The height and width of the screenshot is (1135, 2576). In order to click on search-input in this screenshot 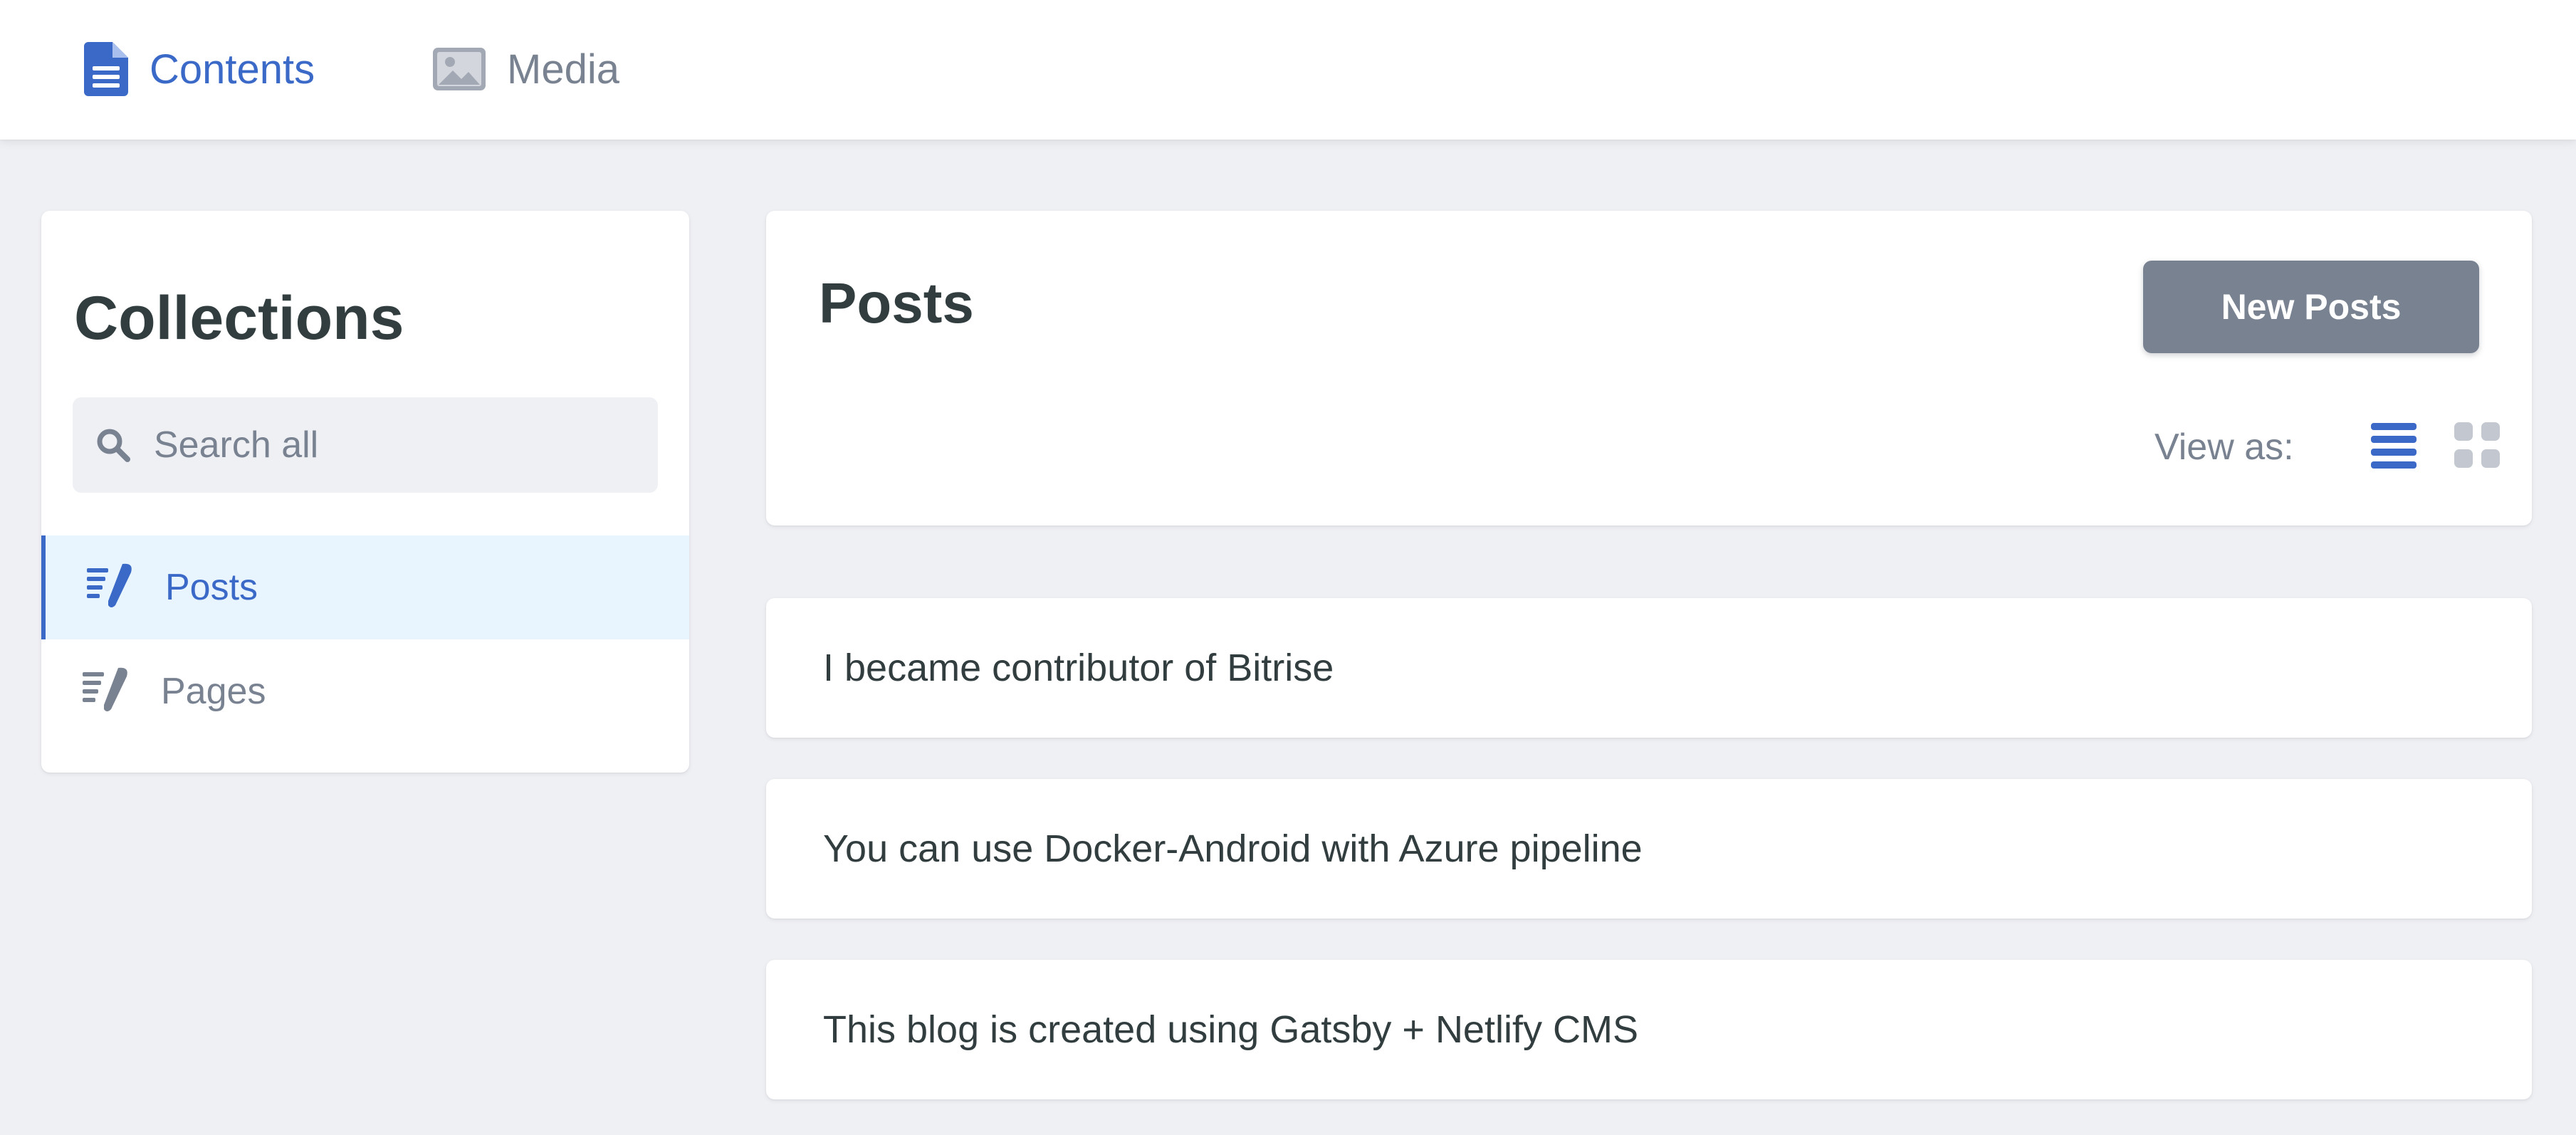, I will do `click(398, 445)`.